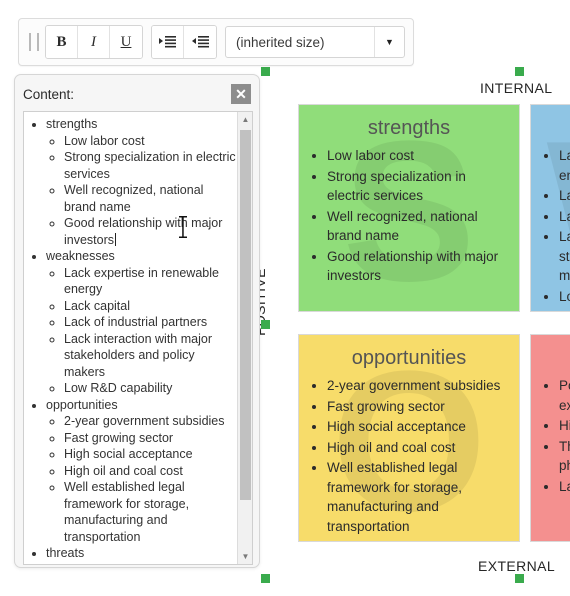  What do you see at coordinates (245, 119) in the screenshot?
I see `scroll-up-arrow-icon: ▲` at bounding box center [245, 119].